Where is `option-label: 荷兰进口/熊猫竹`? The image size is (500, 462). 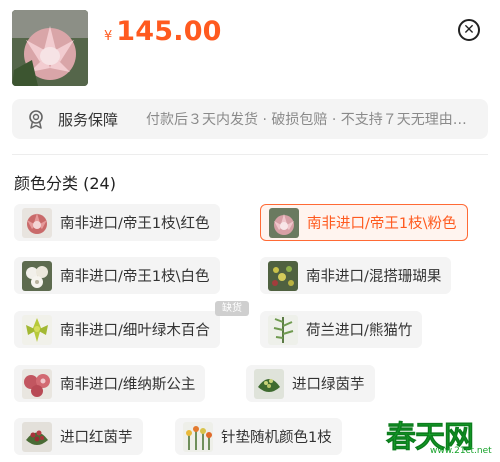 option-label: 荷兰进口/熊猫竹 is located at coordinates (359, 331).